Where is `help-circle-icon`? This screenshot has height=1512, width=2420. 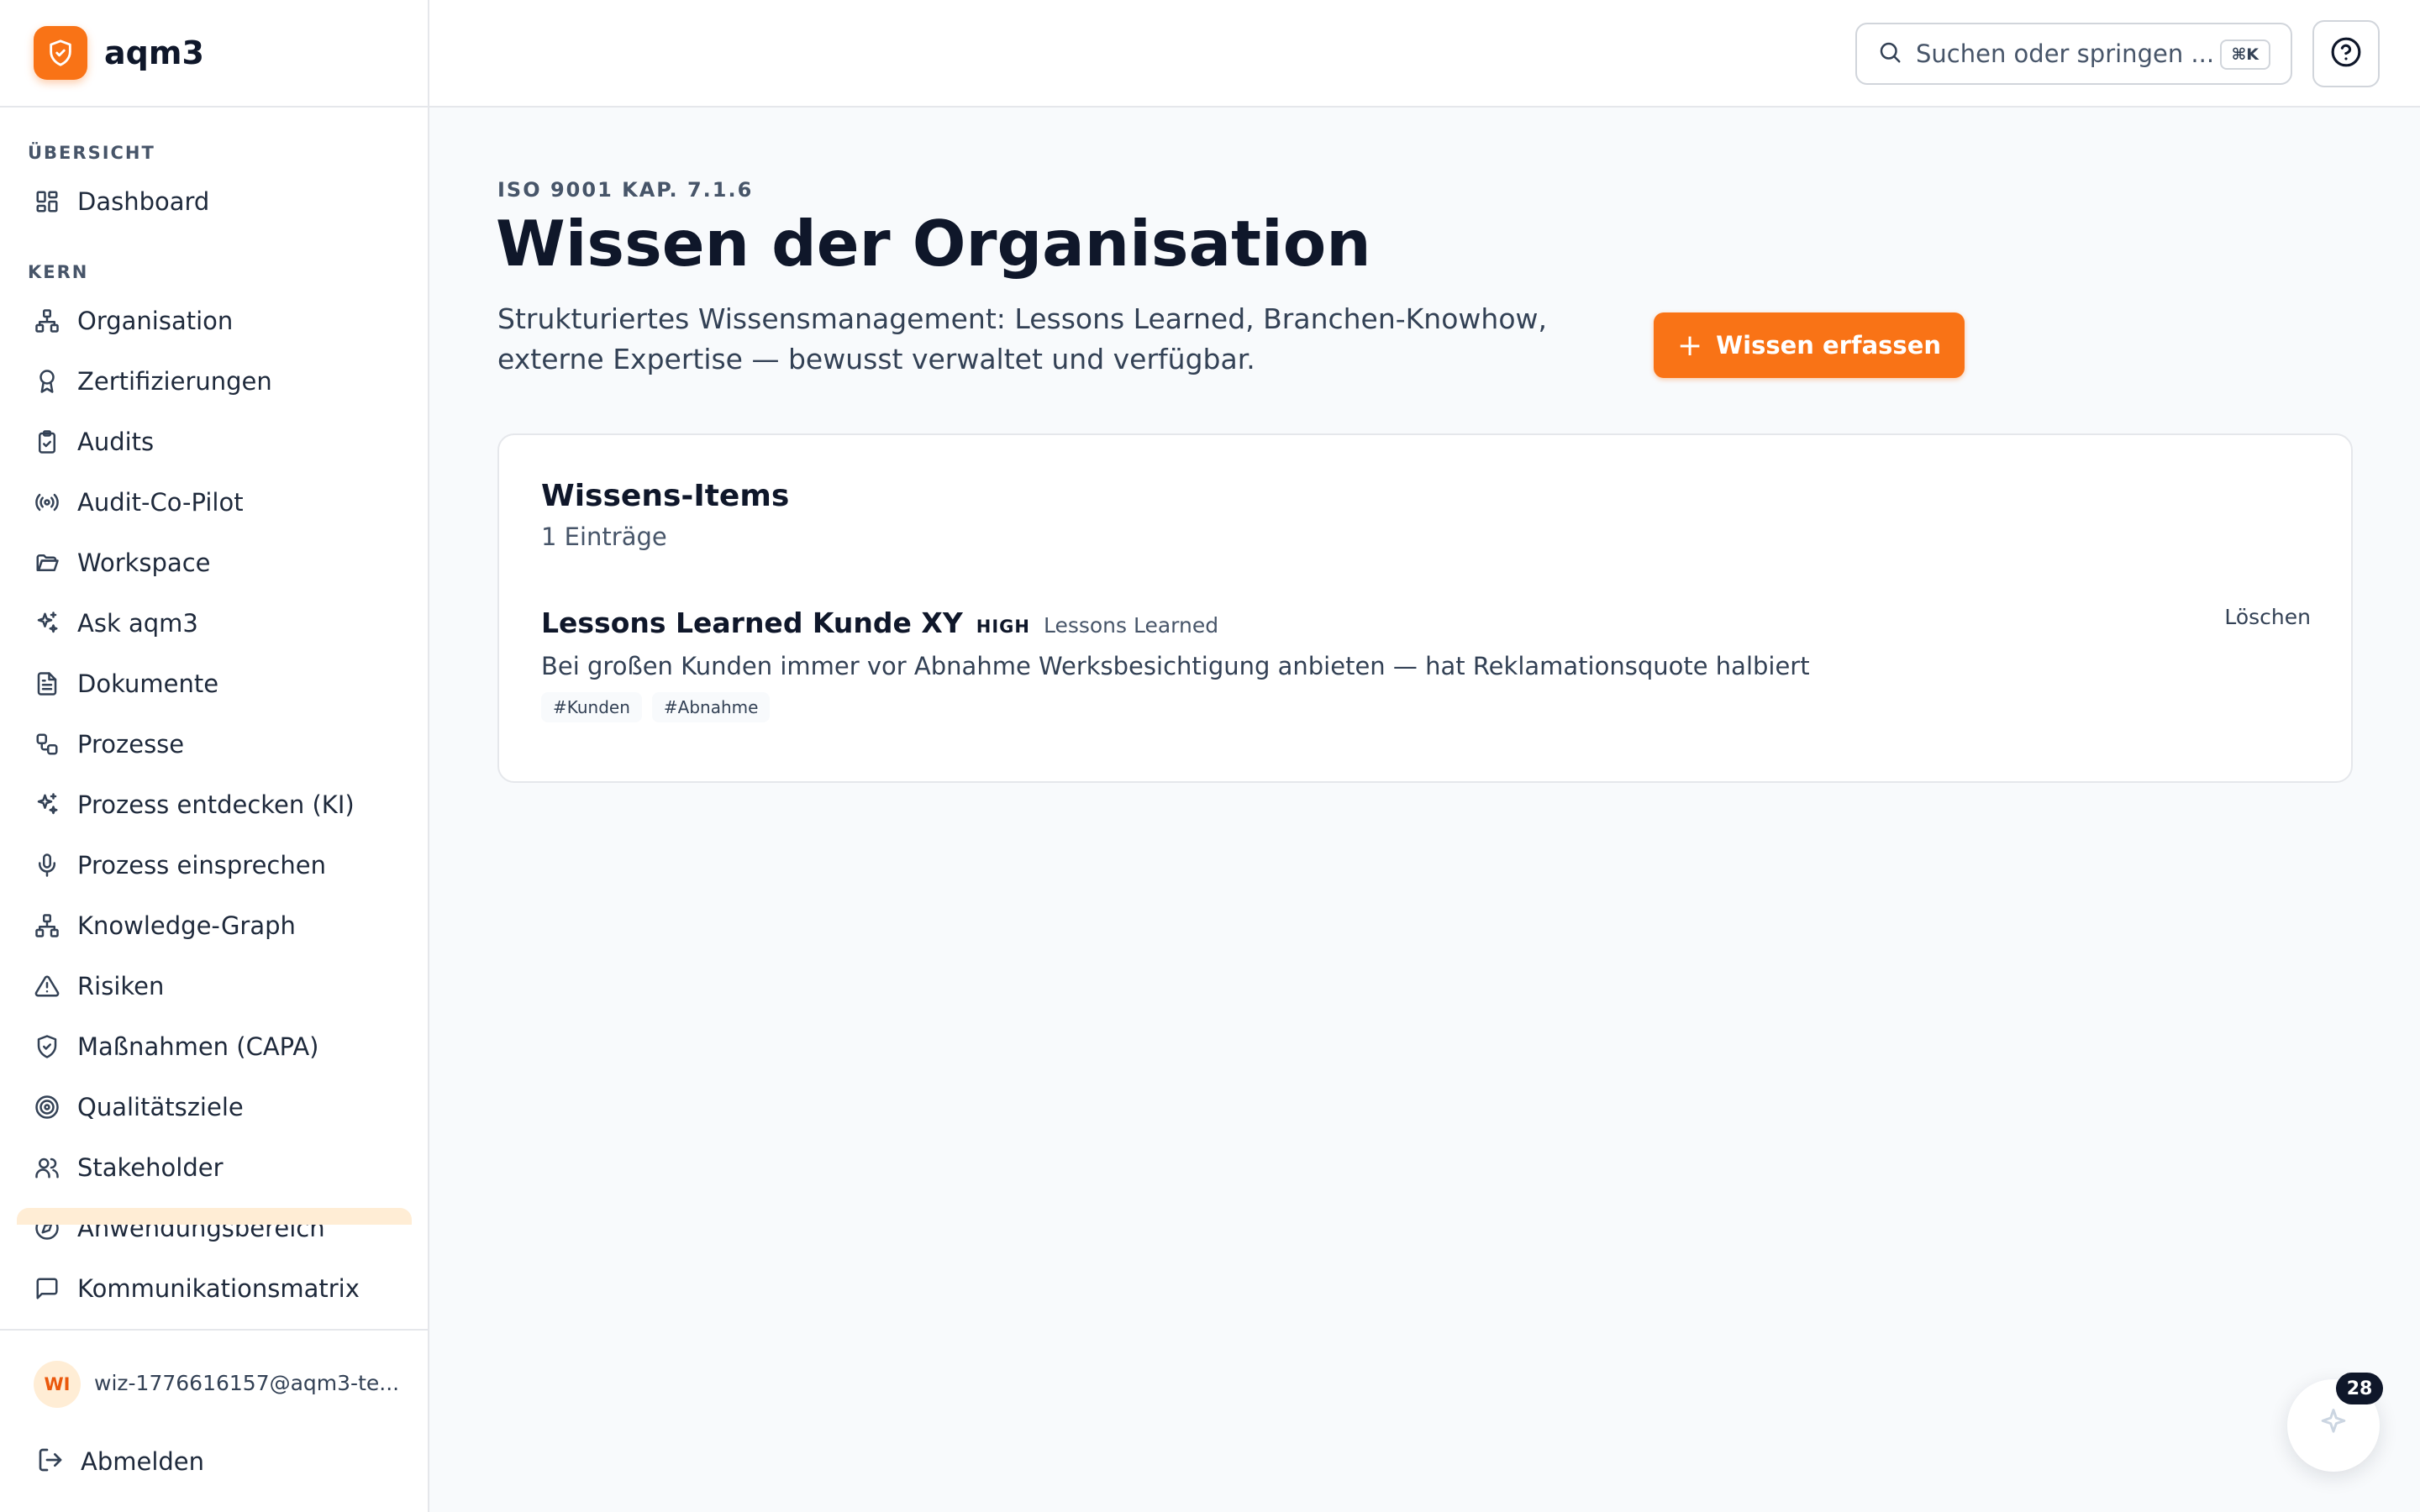
help-circle-icon is located at coordinates (2346, 53).